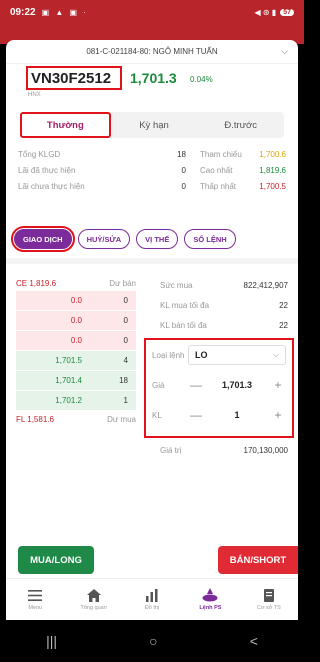  Describe the element at coordinates (152, 595) in the screenshot. I see `chart-icon` at that location.